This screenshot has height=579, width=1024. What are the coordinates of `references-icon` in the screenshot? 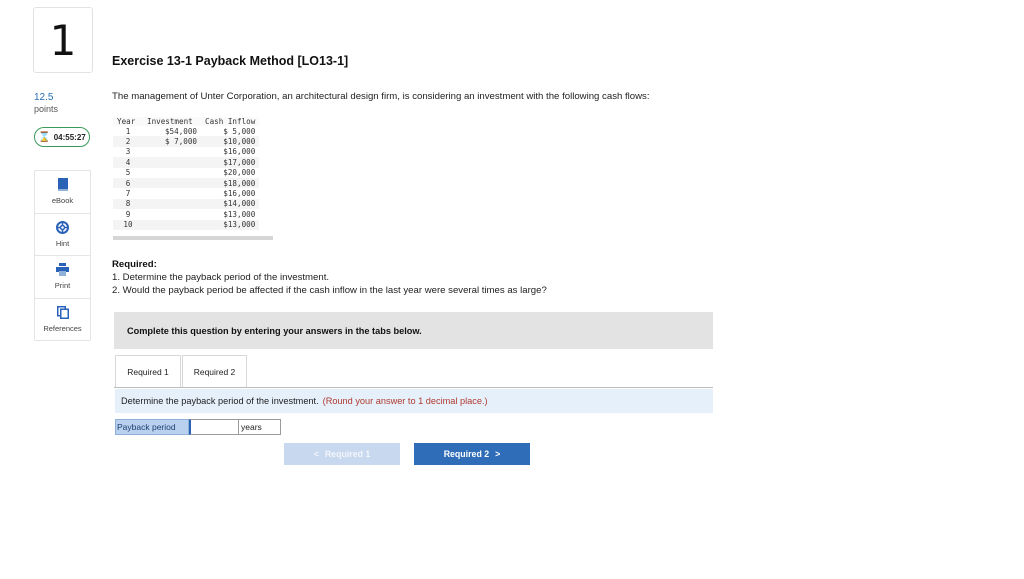 It's located at (62, 313).